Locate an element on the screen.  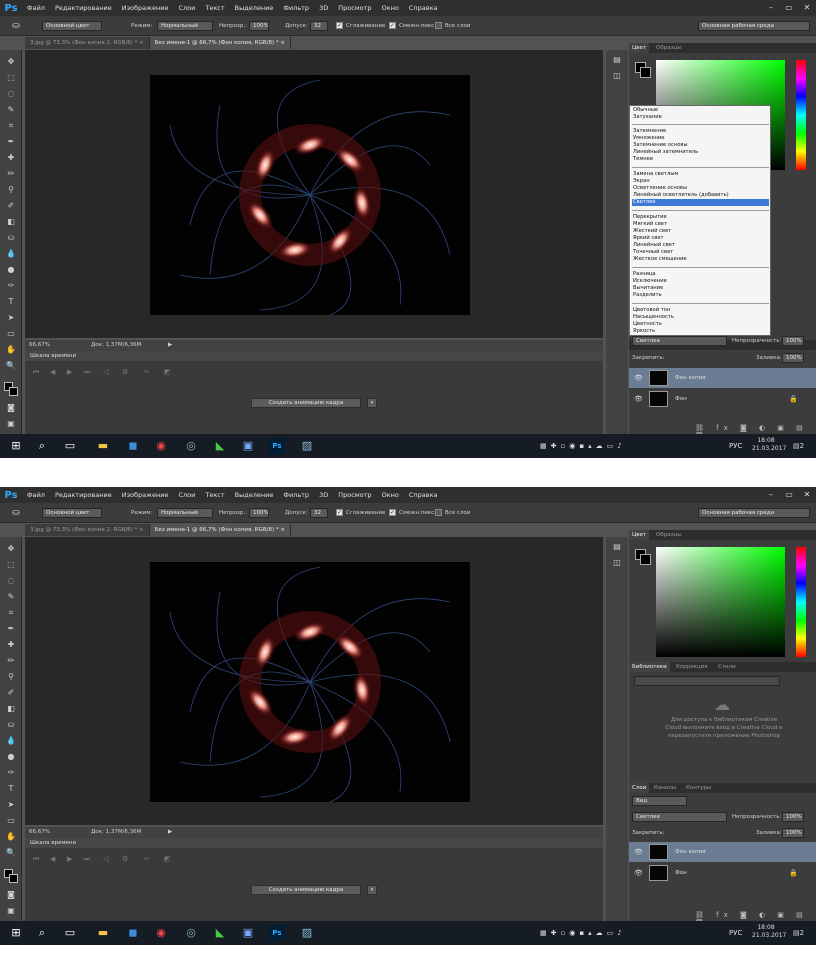
clock: 18:08 21.03.2017 is located at coordinates (769, 445).